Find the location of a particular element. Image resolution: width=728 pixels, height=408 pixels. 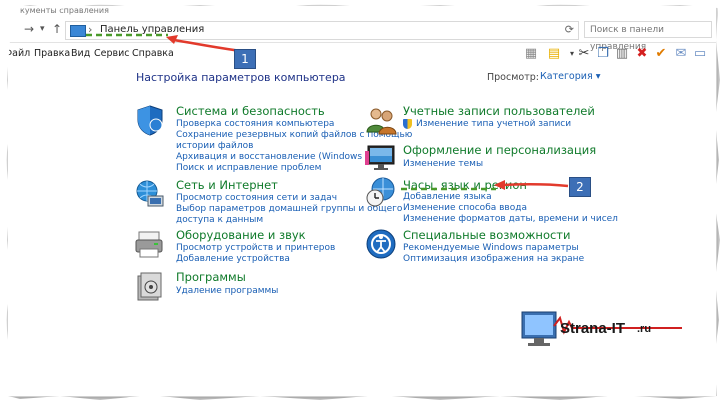

link-network-status: Просмотр состояния сети и задач is located at coordinates (256, 198).